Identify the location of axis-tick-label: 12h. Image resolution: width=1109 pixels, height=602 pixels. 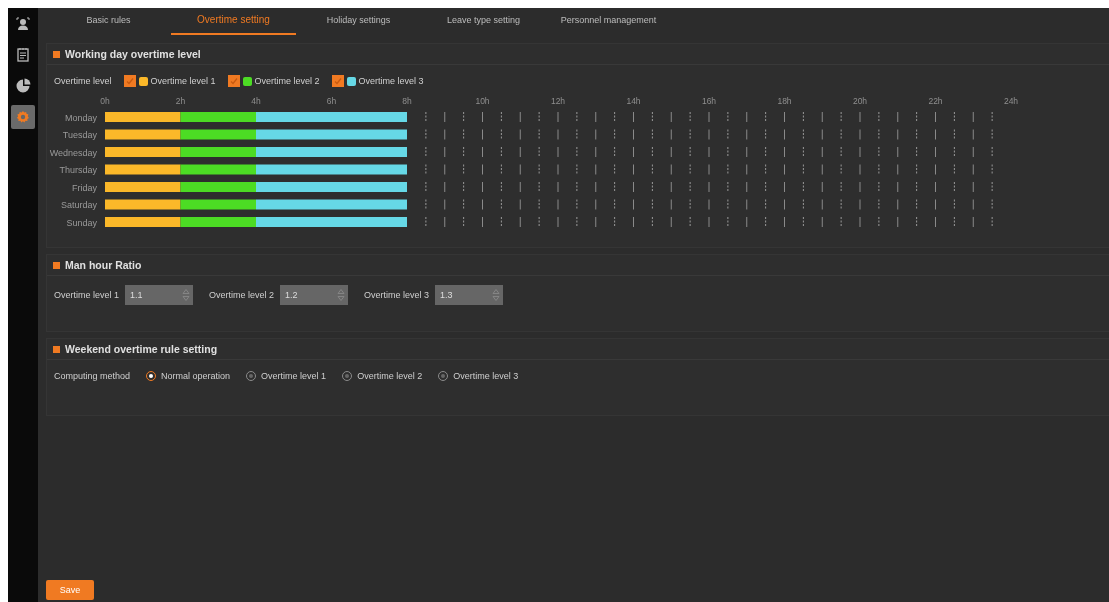
(558, 101).